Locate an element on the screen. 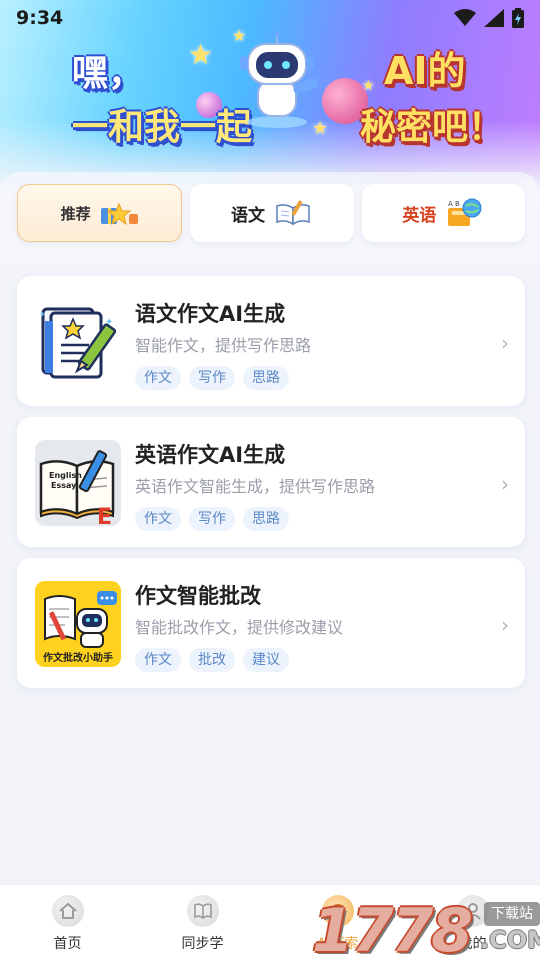  status-icons is located at coordinates (489, 18).